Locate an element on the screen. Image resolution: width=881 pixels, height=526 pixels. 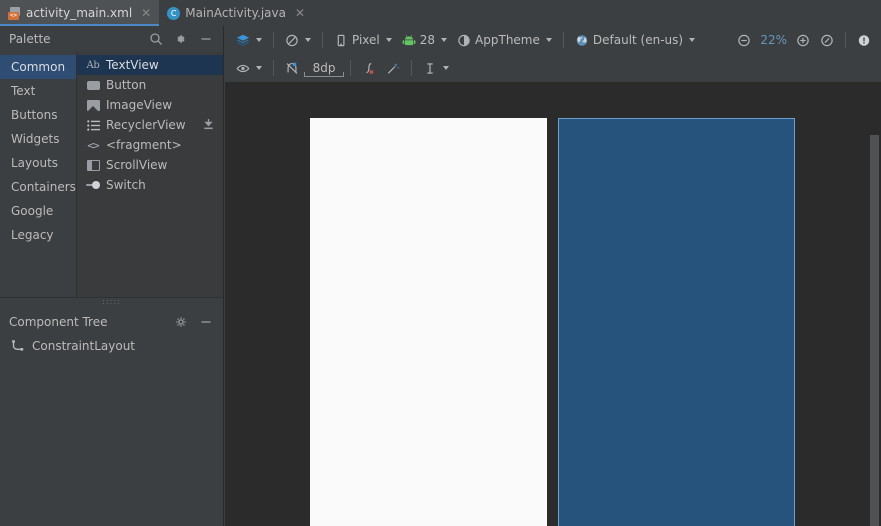
palette-item-label: Switch is located at coordinates (126, 185).